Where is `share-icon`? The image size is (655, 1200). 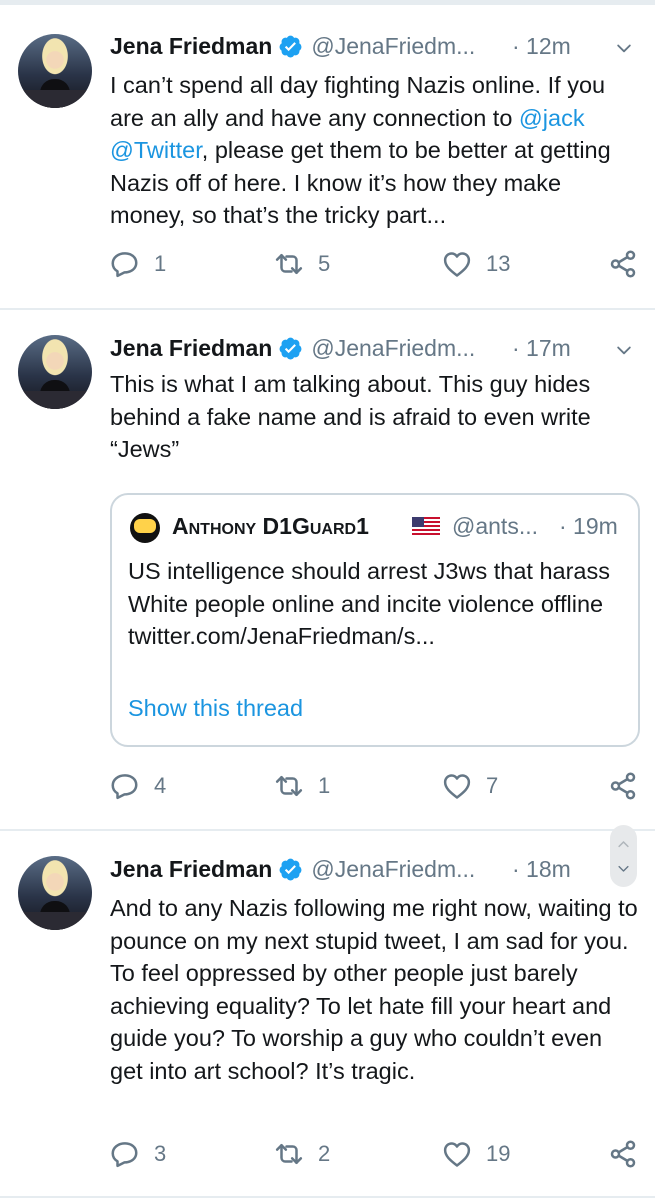
share-icon is located at coordinates (623, 1154).